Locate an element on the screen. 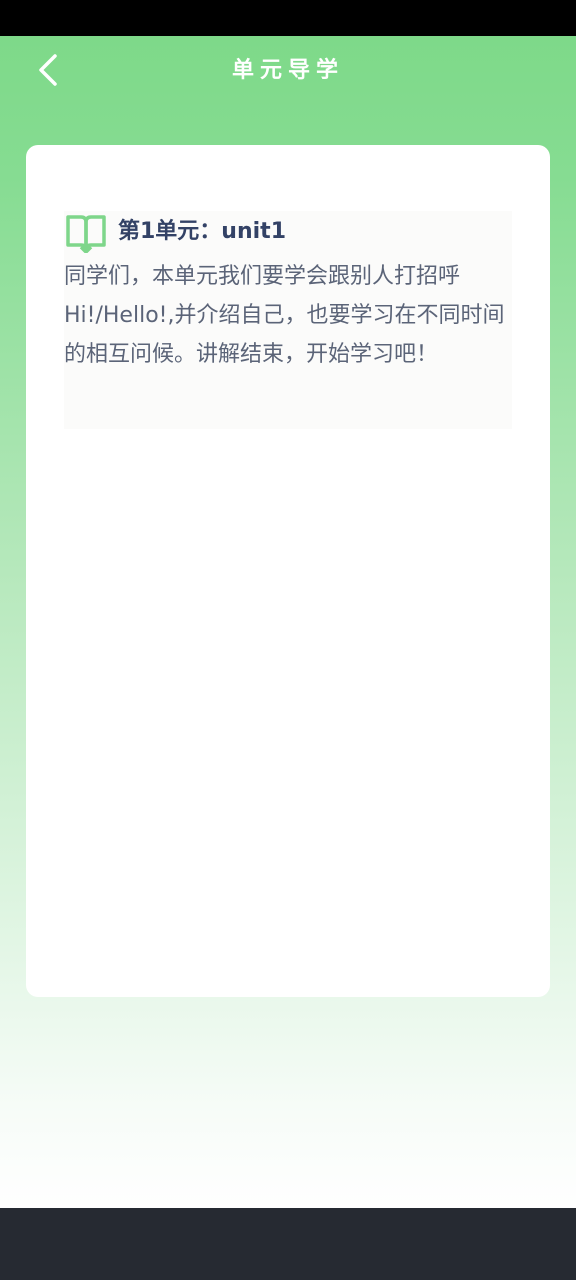 The width and height of the screenshot is (576, 1280). page-title: 单元导学 is located at coordinates (287, 70).